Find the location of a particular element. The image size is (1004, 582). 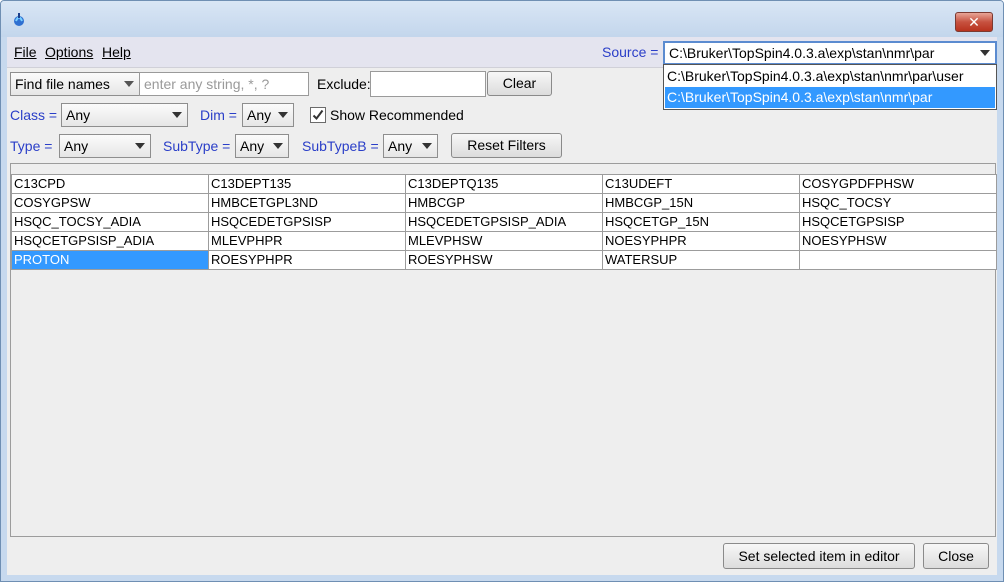

grid-cell: ROESYPHSW is located at coordinates (504, 260).